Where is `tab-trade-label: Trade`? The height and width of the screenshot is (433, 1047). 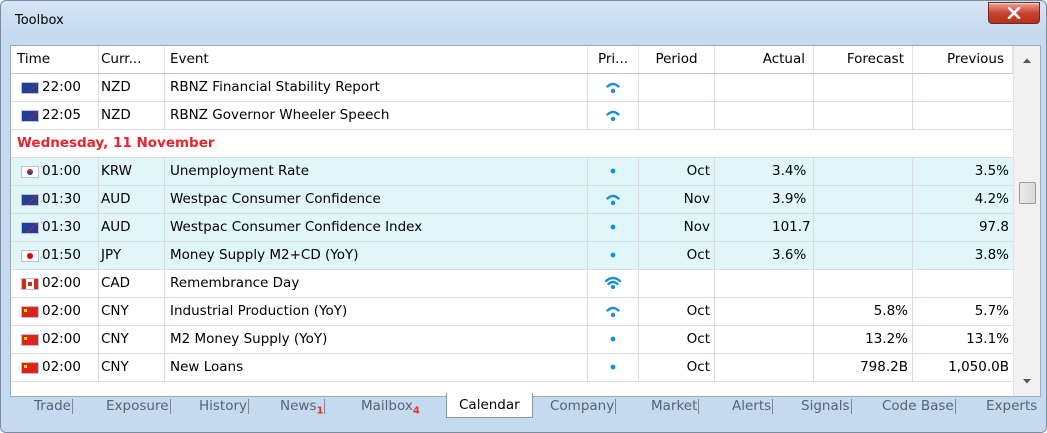
tab-trade-label: Trade is located at coordinates (52, 406).